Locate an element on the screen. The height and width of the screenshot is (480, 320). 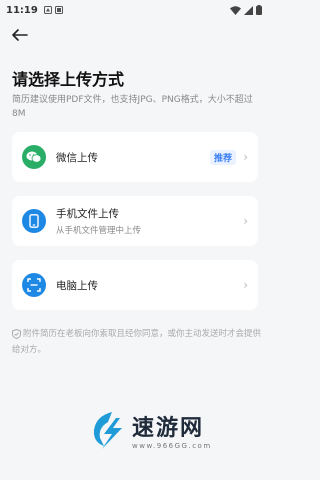
computer-upload-label: 电脑上传 is located at coordinates (77, 285).